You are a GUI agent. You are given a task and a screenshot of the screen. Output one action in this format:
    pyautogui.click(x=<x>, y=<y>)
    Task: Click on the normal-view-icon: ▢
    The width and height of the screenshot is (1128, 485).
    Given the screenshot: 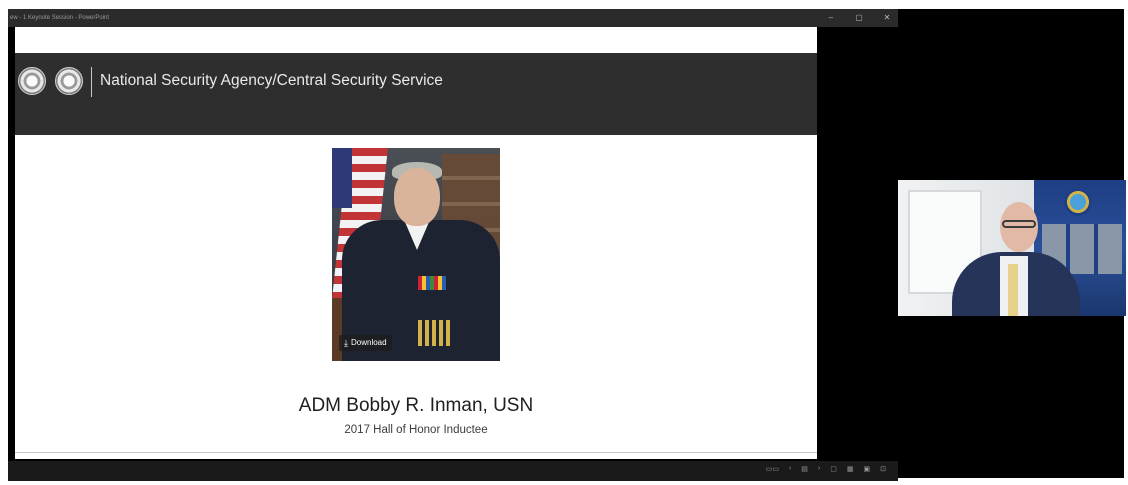 What is the action you would take?
    pyautogui.click(x=833, y=469)
    